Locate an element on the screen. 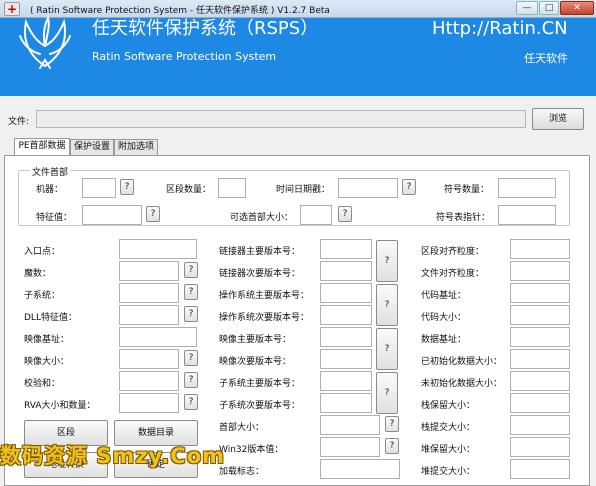 The height and width of the screenshot is (486, 596). code-base-label: 代码基址： is located at coordinates (444, 296).